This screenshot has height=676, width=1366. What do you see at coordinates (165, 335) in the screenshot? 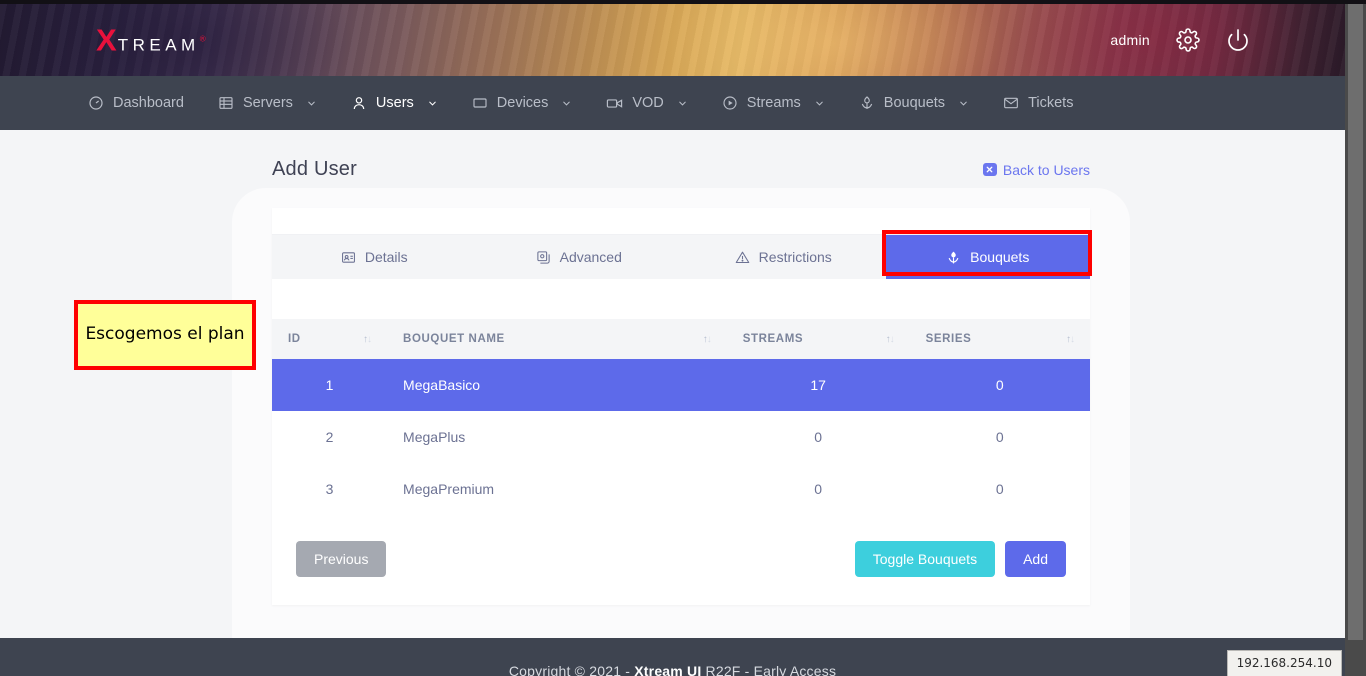
I see `annotation-callout: Escogemos el plan` at bounding box center [165, 335].